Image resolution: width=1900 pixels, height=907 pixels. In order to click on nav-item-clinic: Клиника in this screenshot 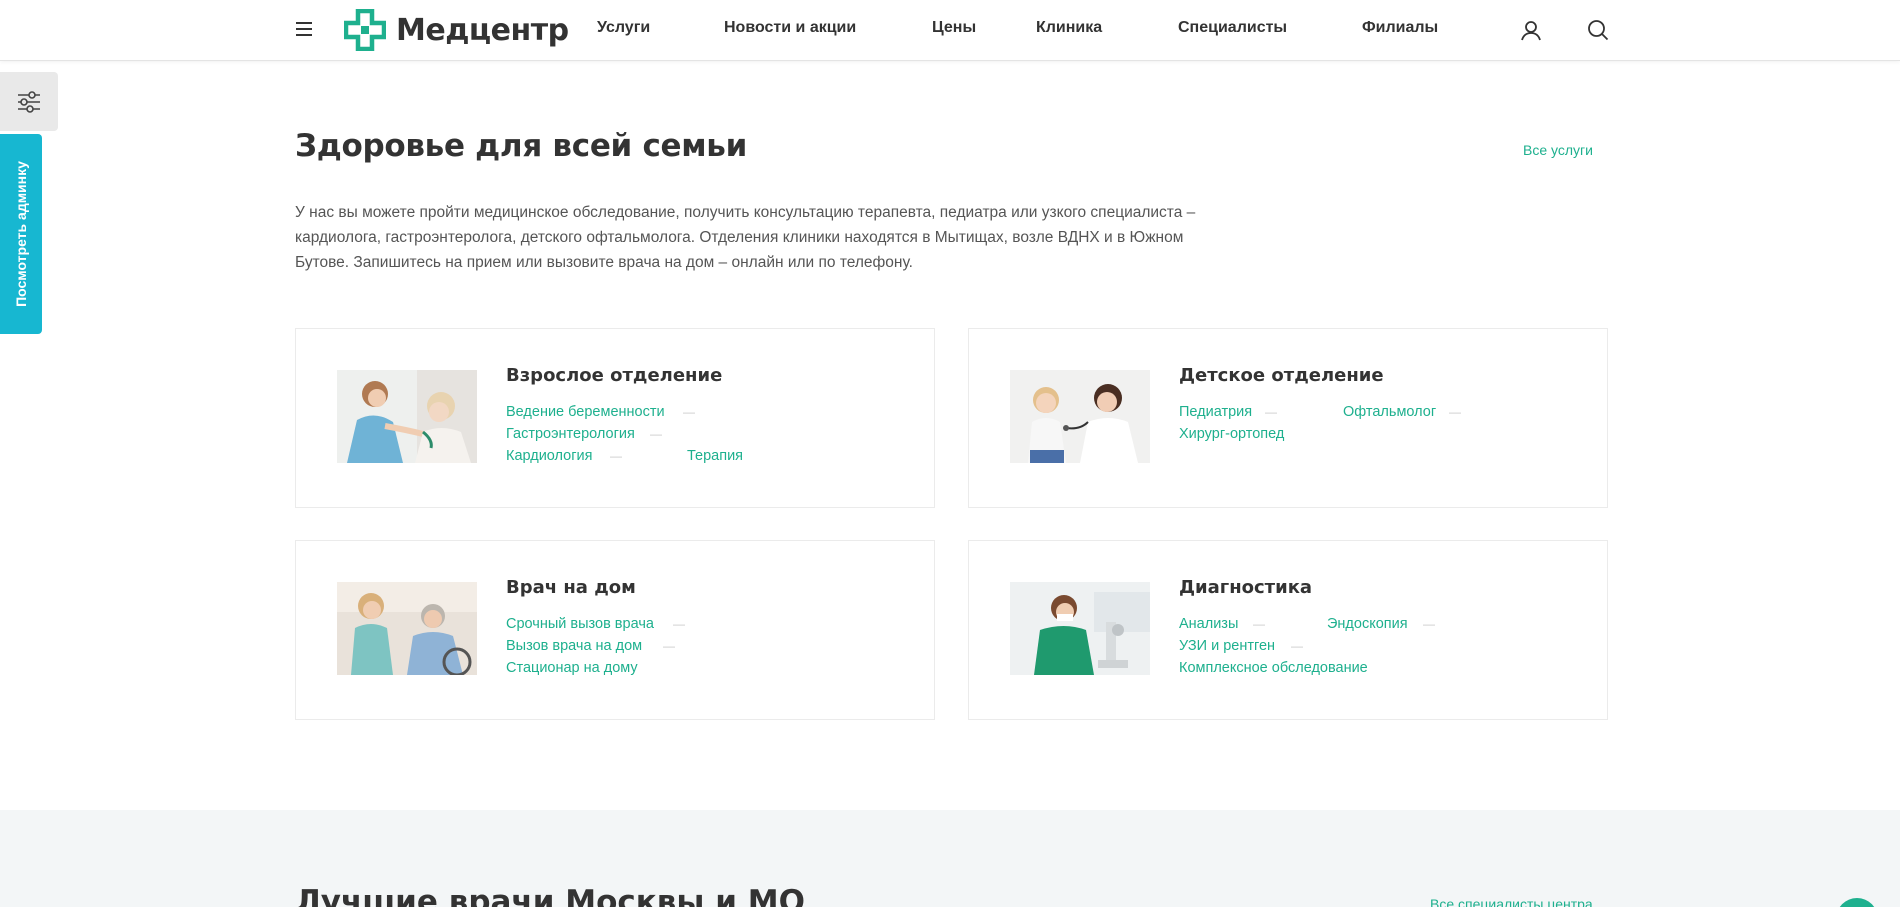, I will do `click(1069, 28)`.